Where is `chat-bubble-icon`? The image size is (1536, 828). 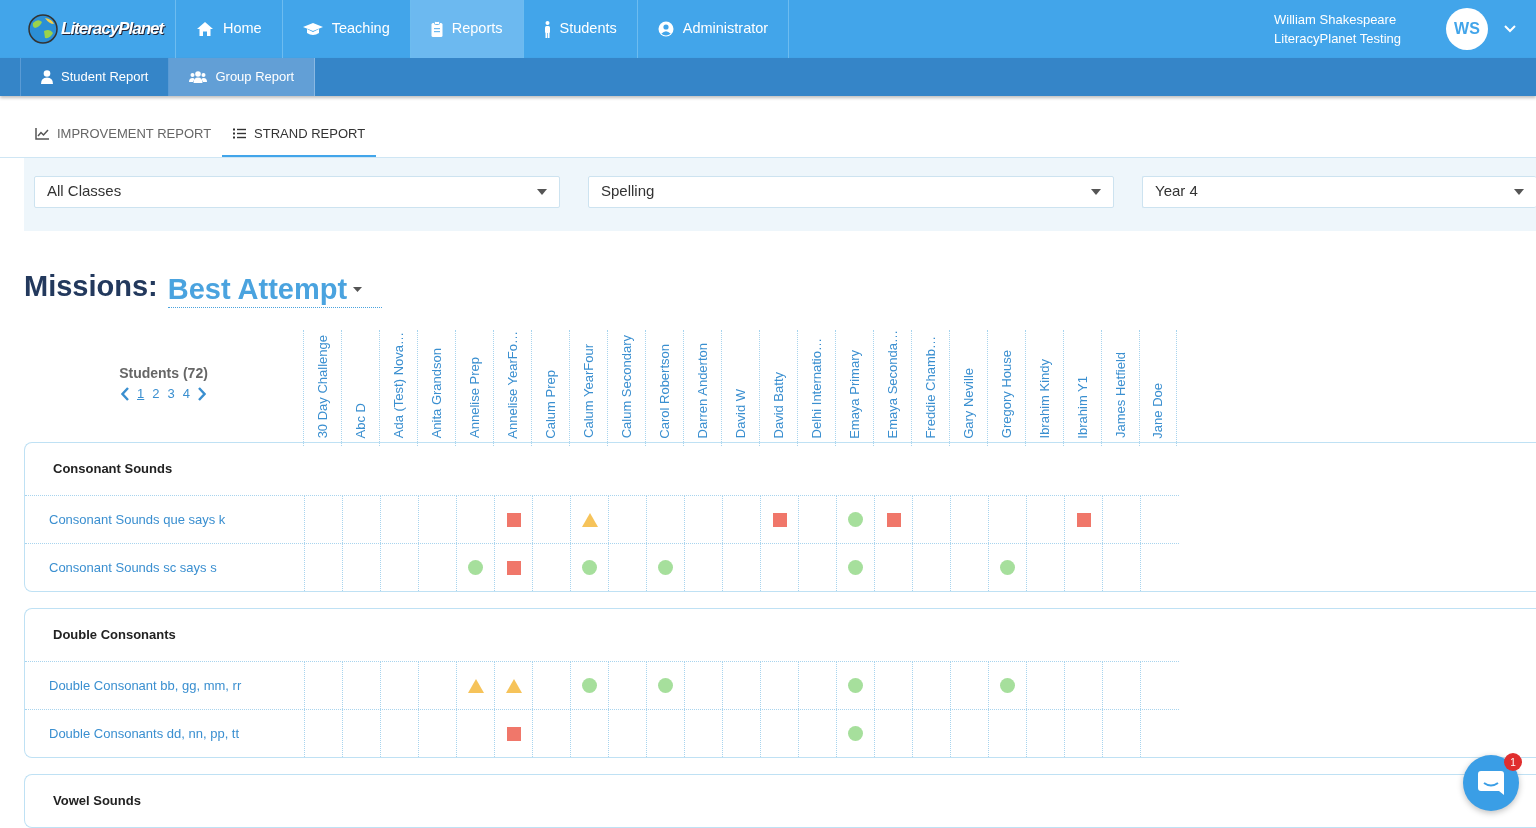
chat-bubble-icon is located at coordinates (1491, 783).